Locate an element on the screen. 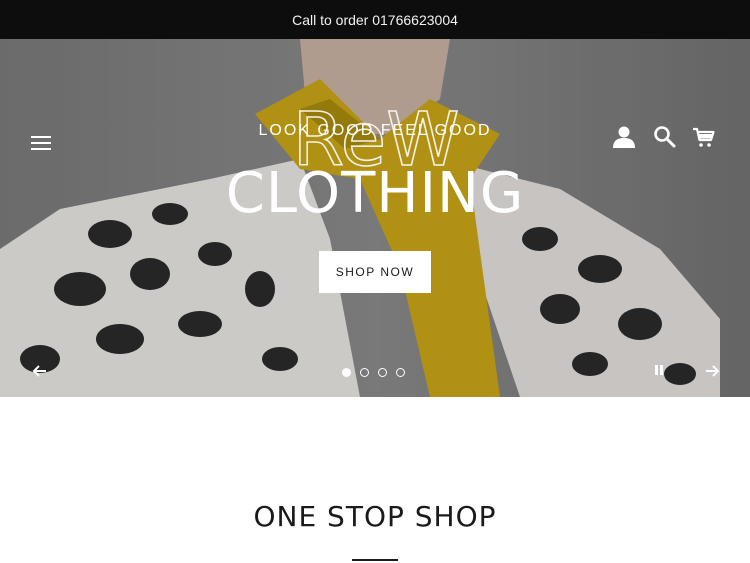 The height and width of the screenshot is (563, 750). section-title: ONE STOP SHOP is located at coordinates (375, 516).